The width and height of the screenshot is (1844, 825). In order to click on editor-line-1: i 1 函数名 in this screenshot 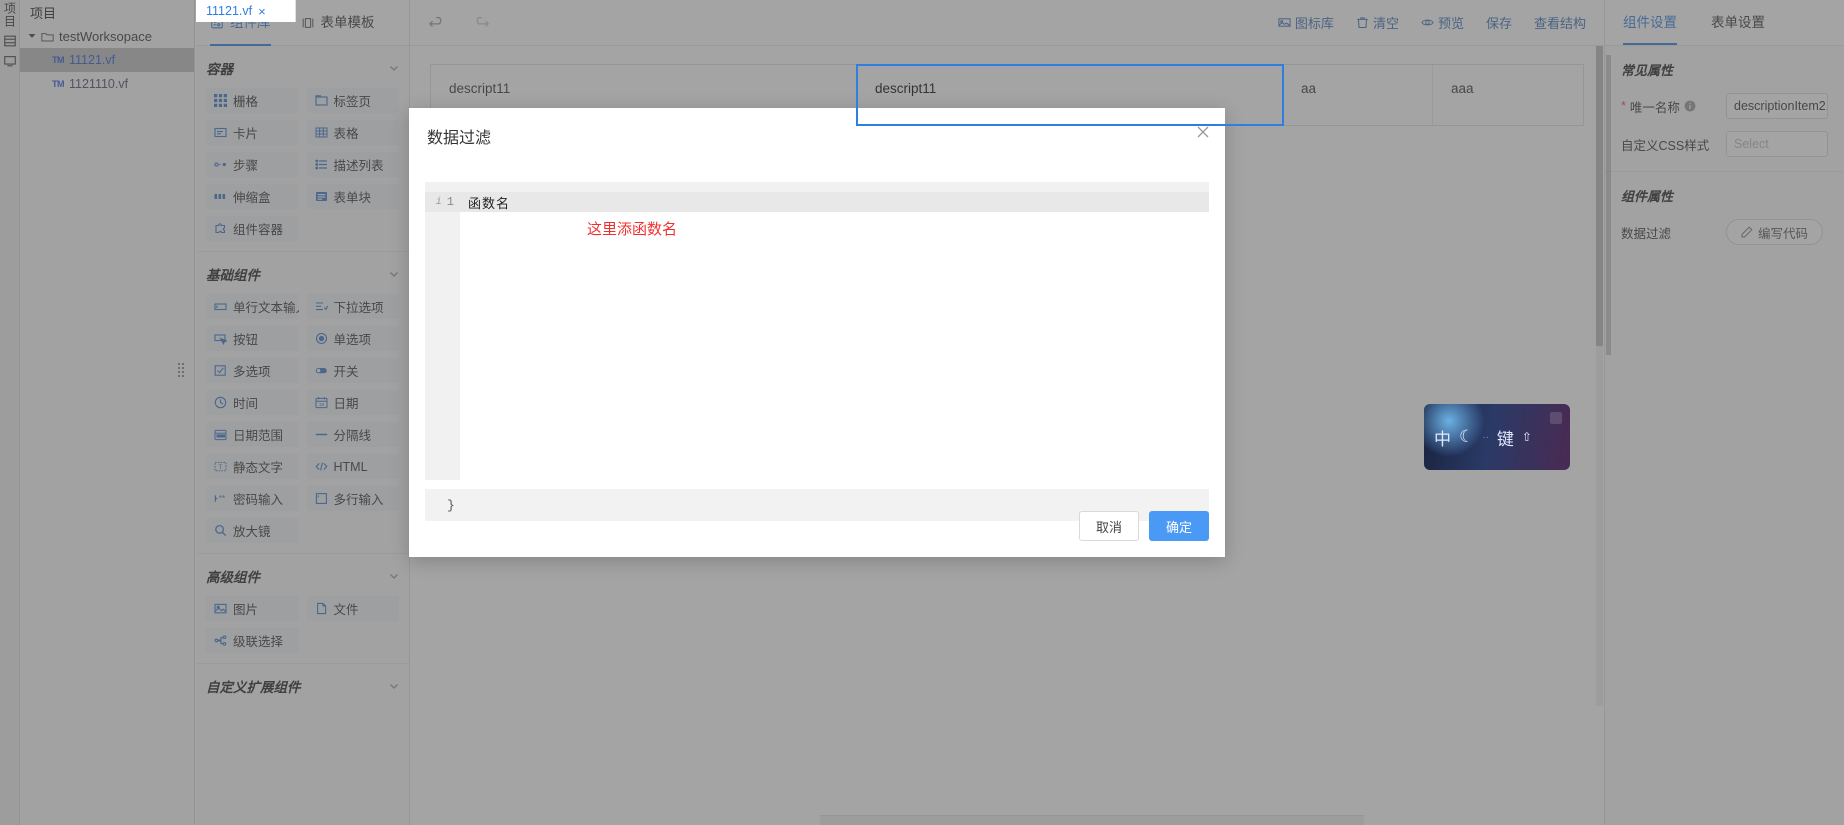, I will do `click(817, 202)`.